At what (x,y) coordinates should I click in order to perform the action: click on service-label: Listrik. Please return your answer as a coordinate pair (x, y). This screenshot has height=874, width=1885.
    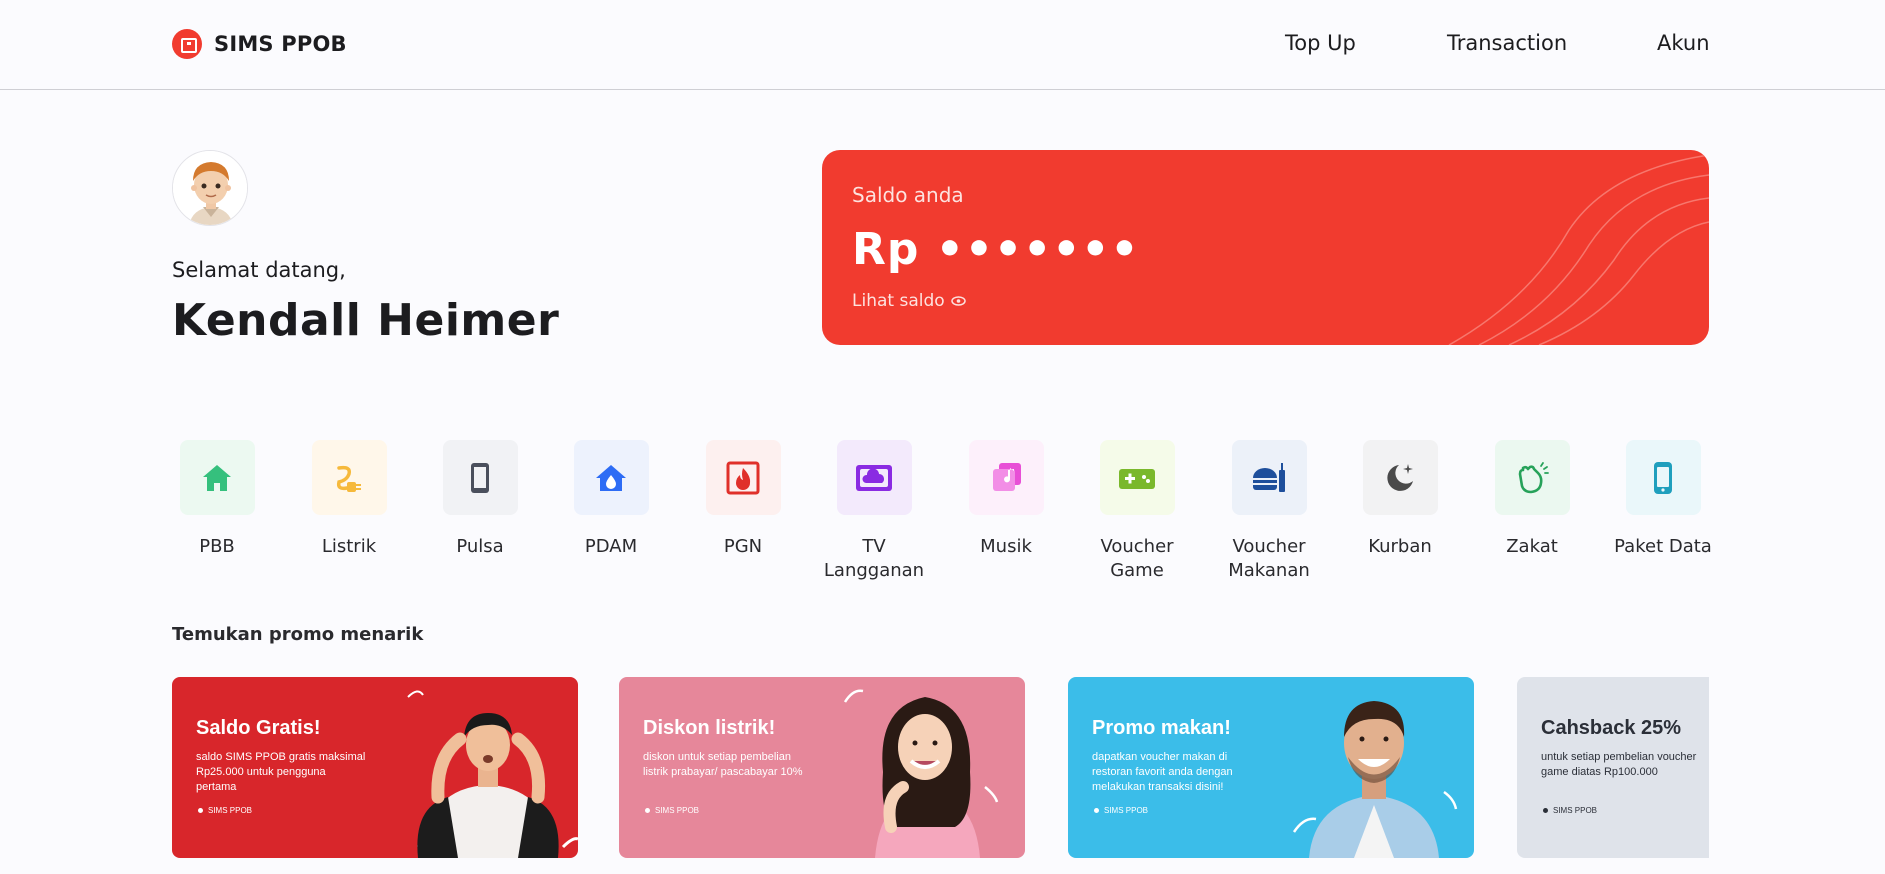
    Looking at the image, I should click on (349, 546).